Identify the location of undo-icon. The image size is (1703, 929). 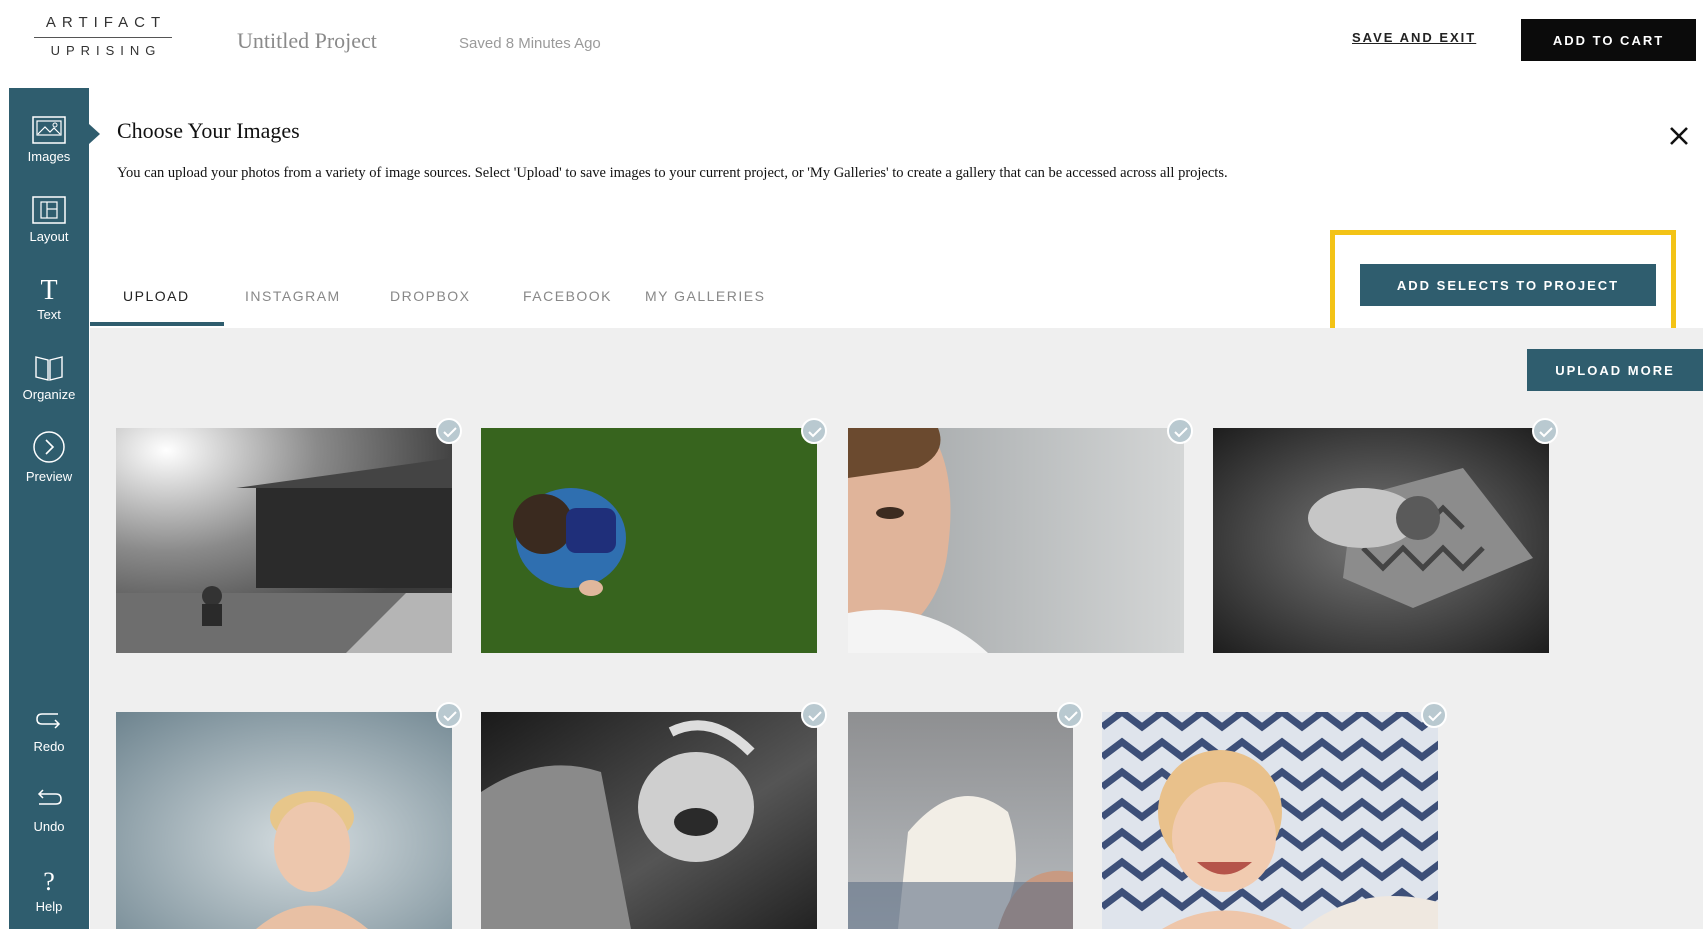
(49, 797).